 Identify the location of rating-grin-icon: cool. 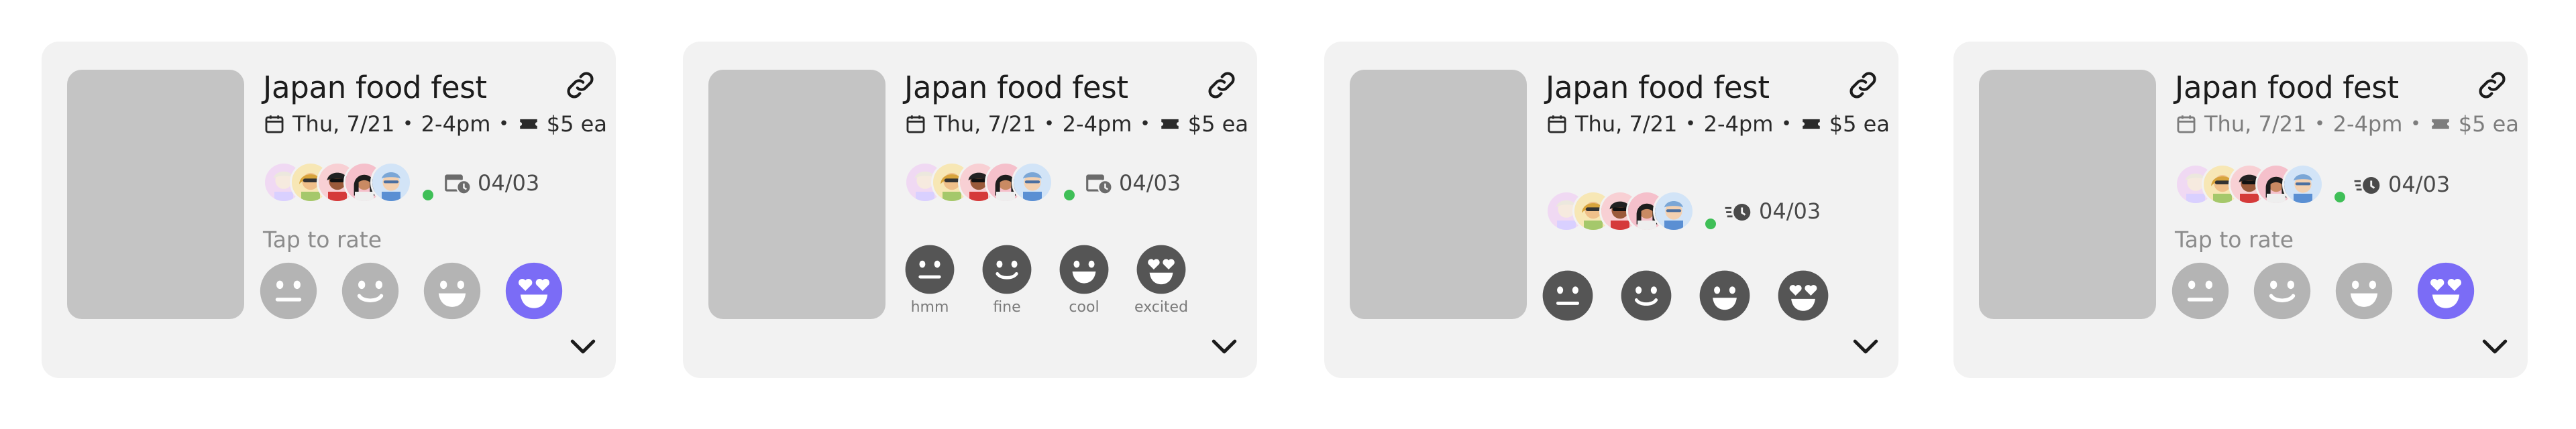
(1084, 278).